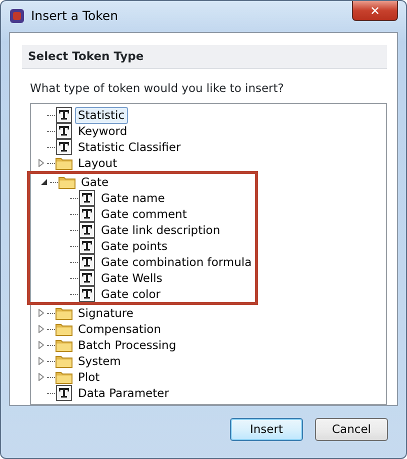 This screenshot has height=459, width=407. I want to click on tree-item: Batch Processing, so click(127, 345).